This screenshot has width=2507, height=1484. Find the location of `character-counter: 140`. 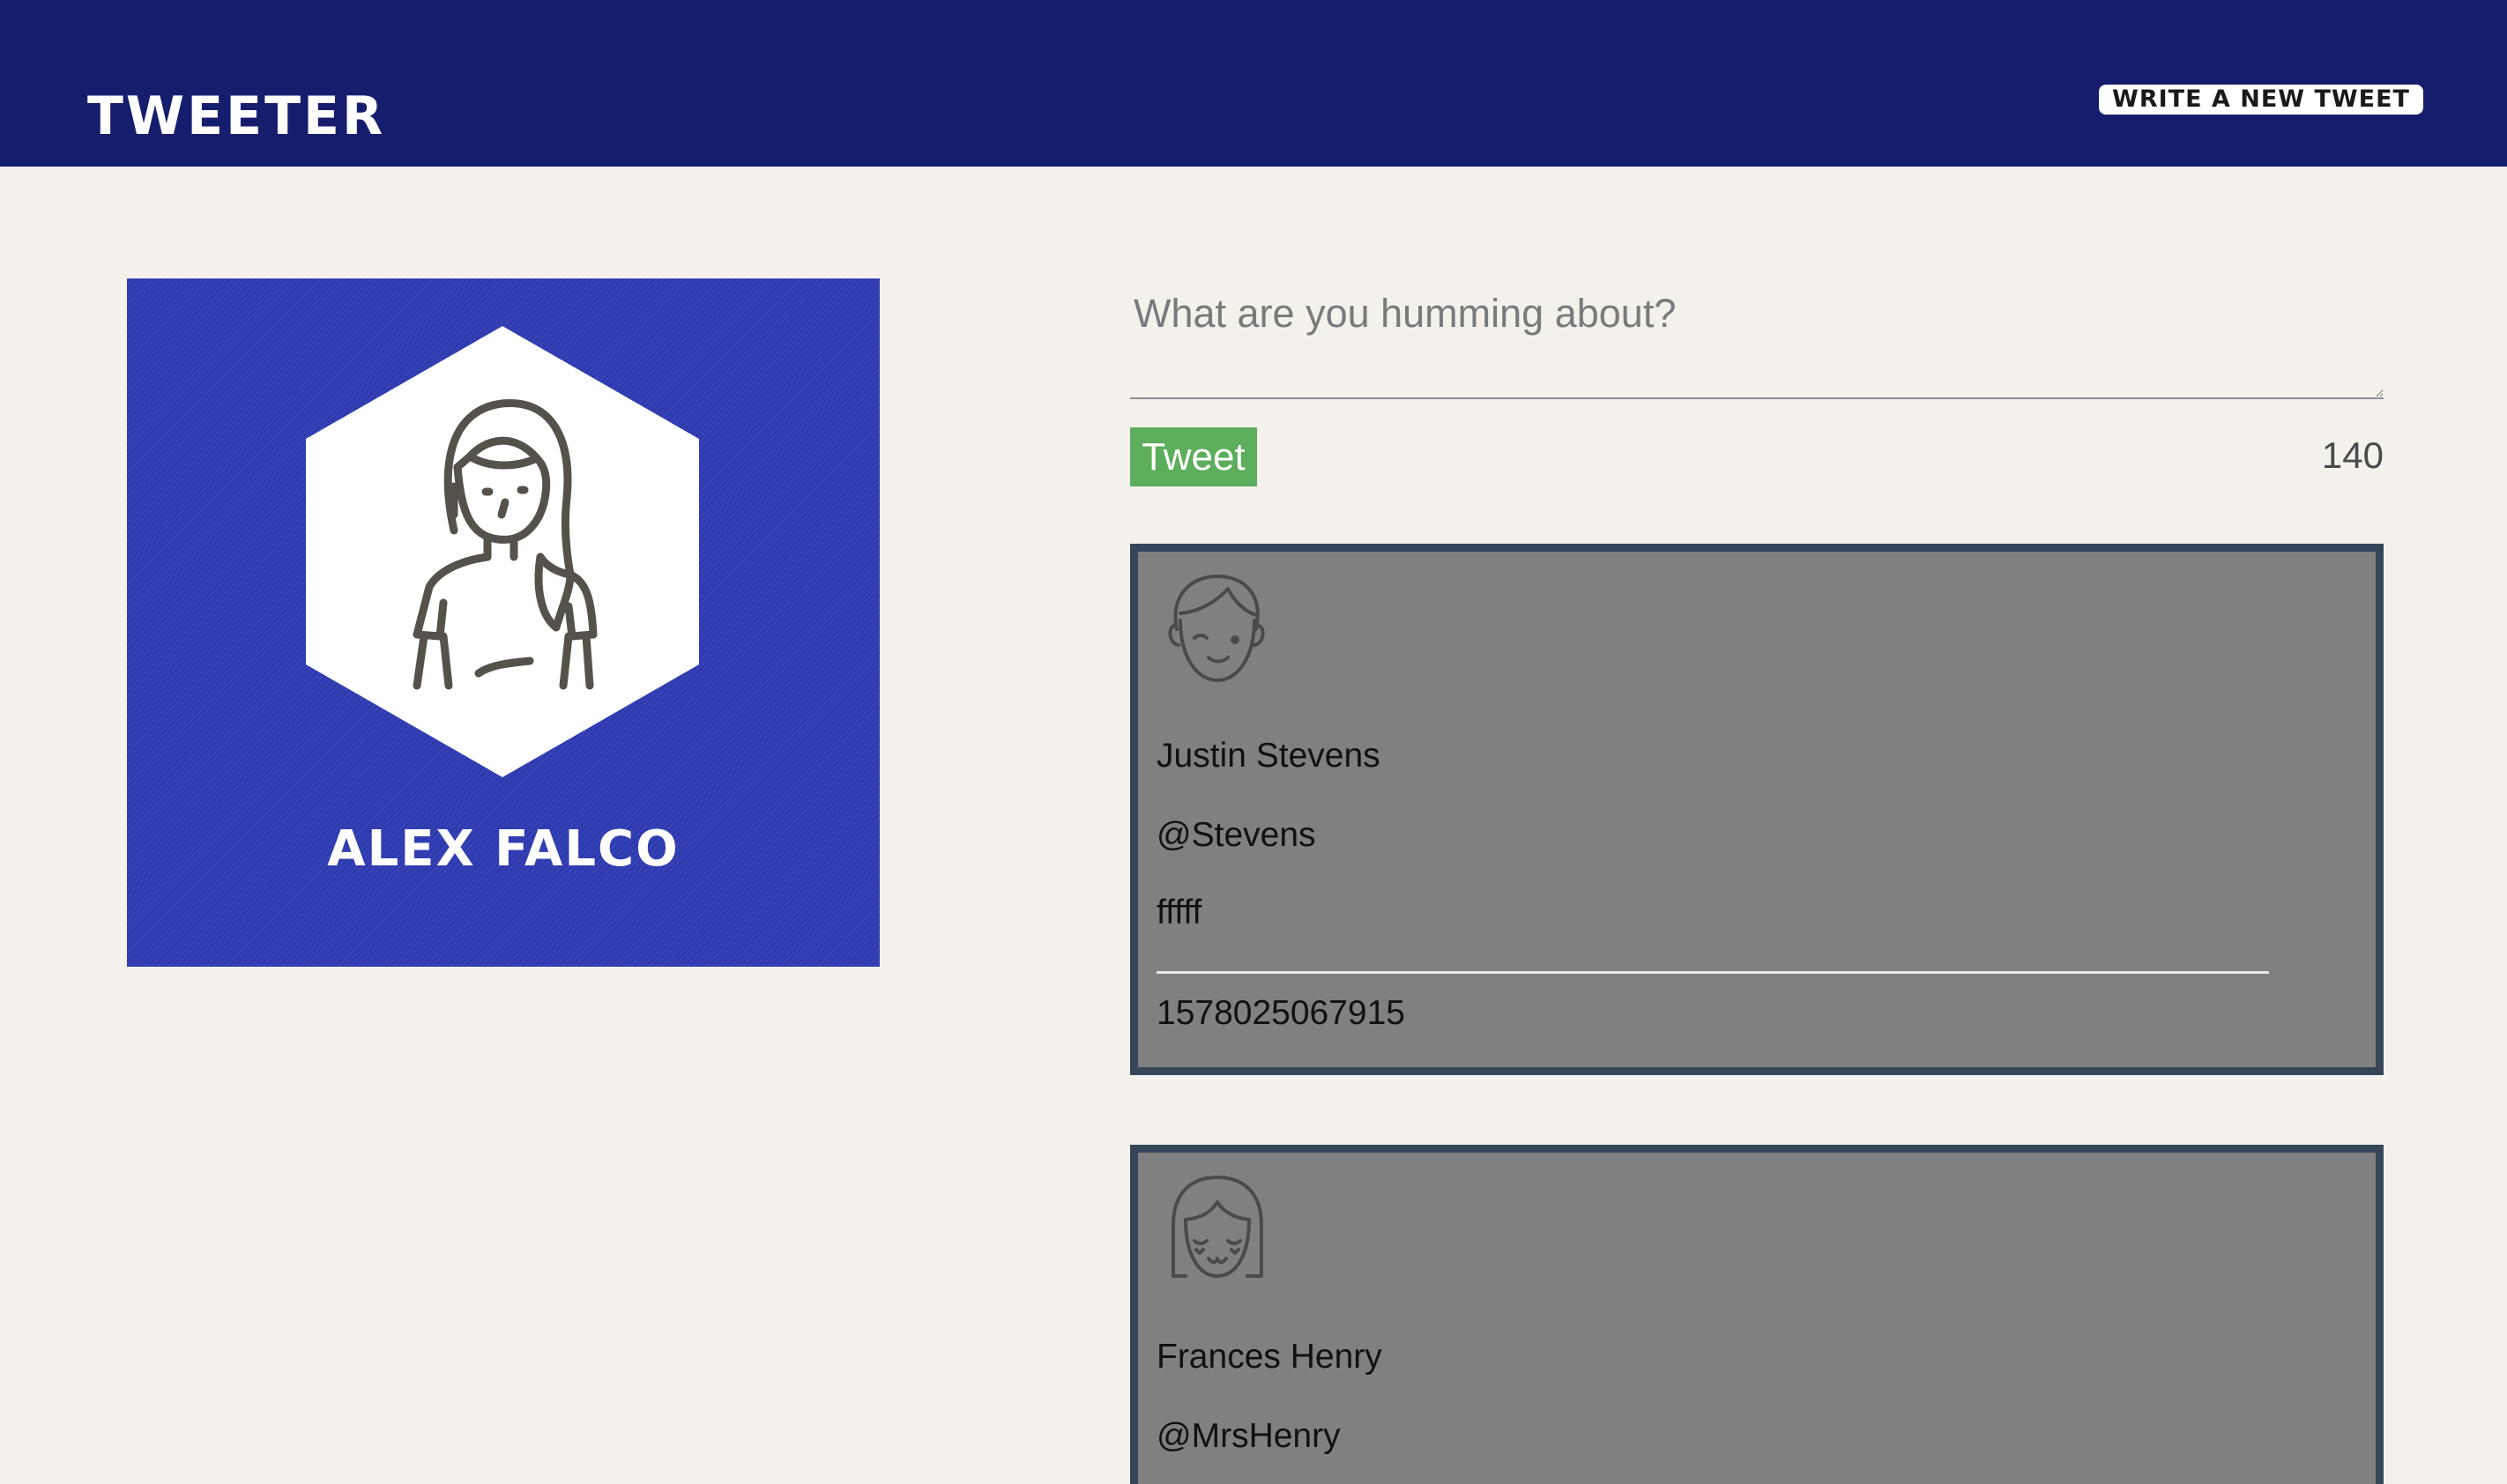

character-counter: 140 is located at coordinates (2352, 455).